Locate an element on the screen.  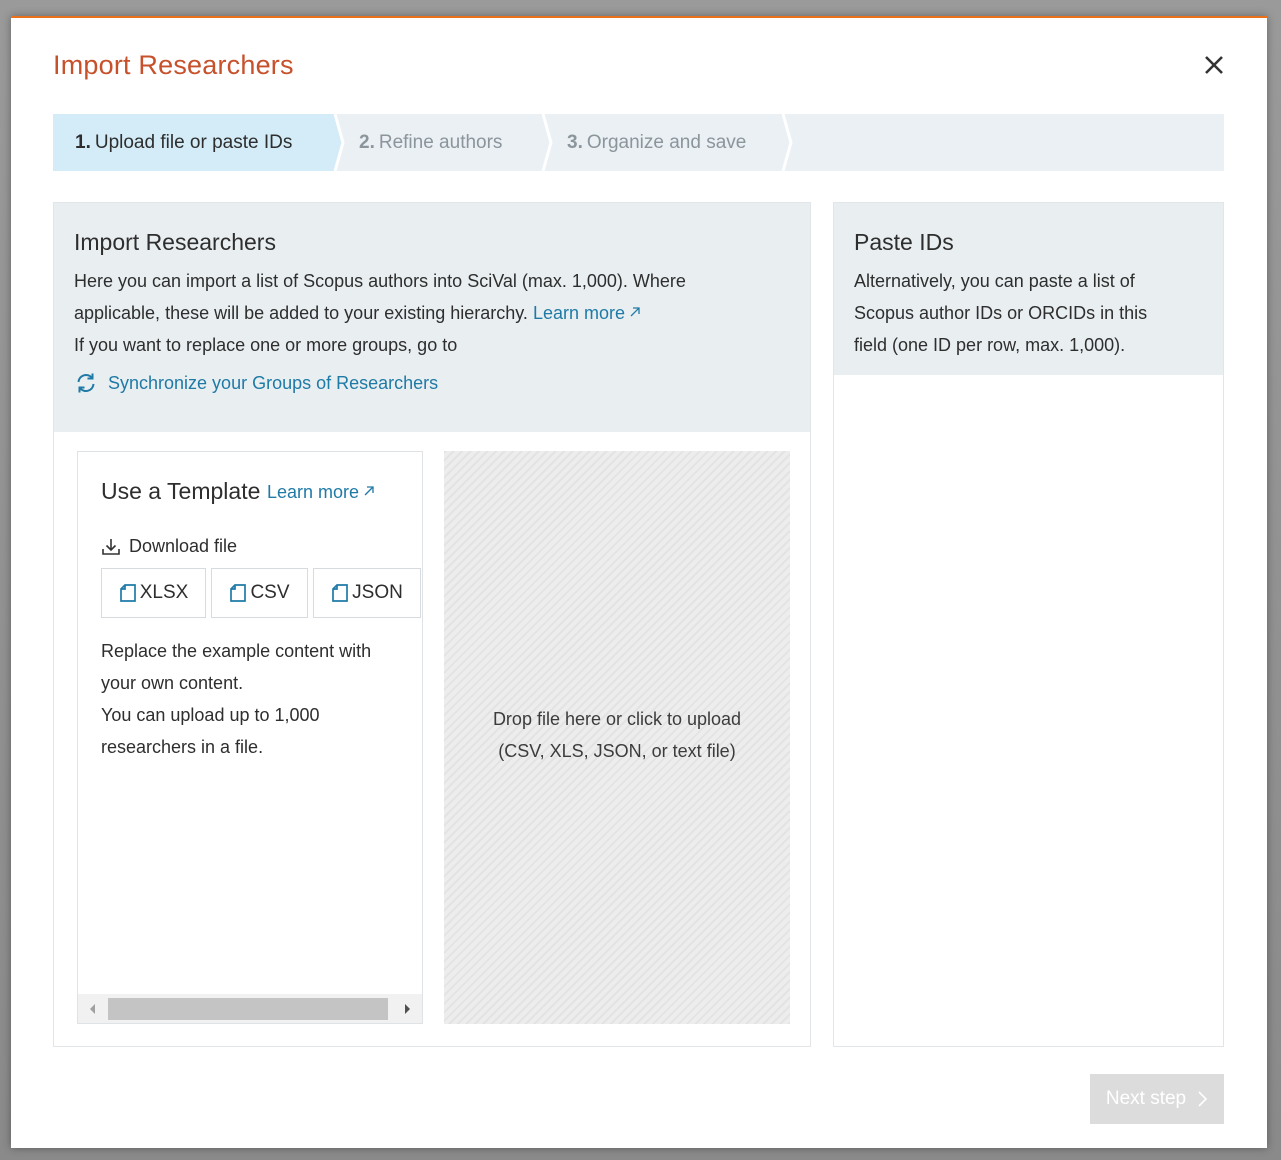
template-title: Use a Template is located at coordinates (181, 491).